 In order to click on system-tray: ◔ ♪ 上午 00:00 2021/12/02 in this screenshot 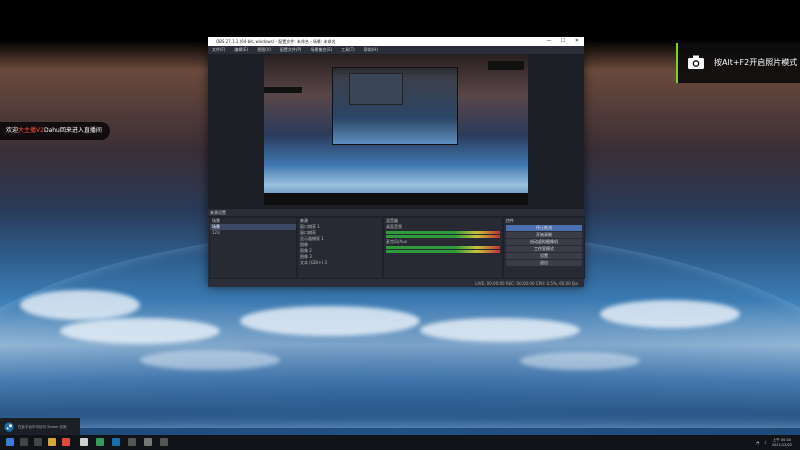, I will do `click(774, 442)`.